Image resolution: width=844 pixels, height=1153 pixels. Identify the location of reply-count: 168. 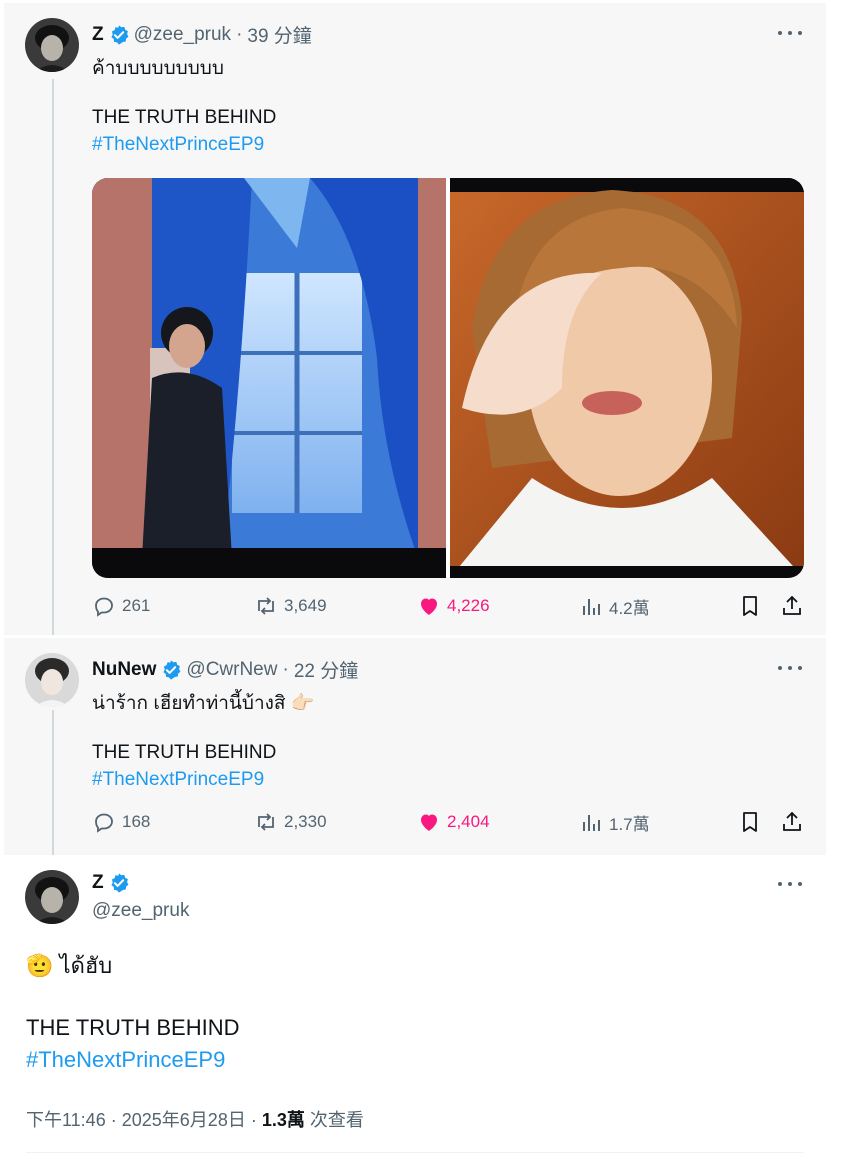
(136, 821).